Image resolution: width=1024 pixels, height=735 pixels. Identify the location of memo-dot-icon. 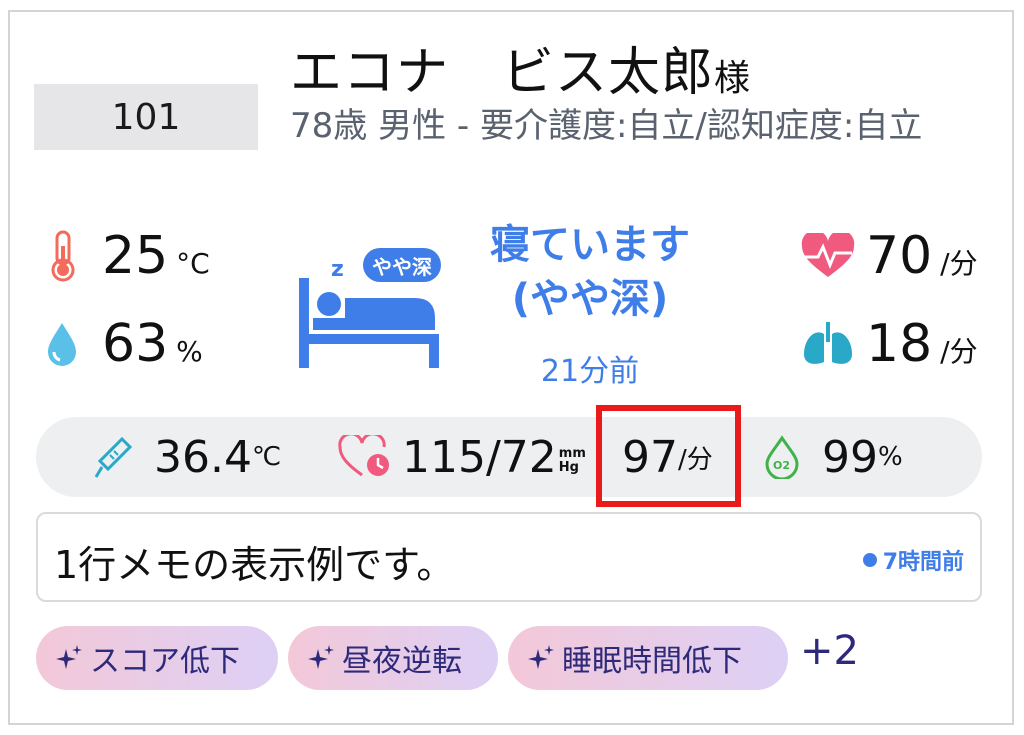
(869, 560).